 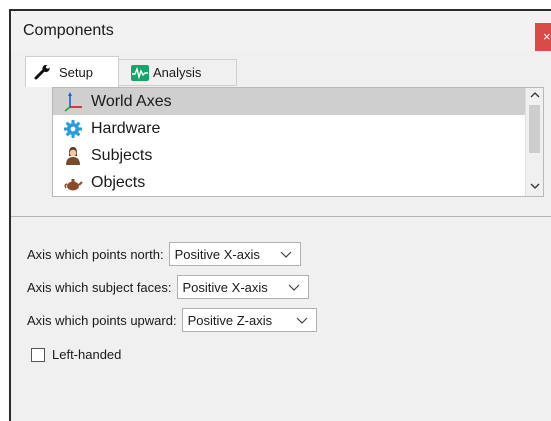 I want to click on left-handed-label: Left-handed, so click(x=87, y=354).